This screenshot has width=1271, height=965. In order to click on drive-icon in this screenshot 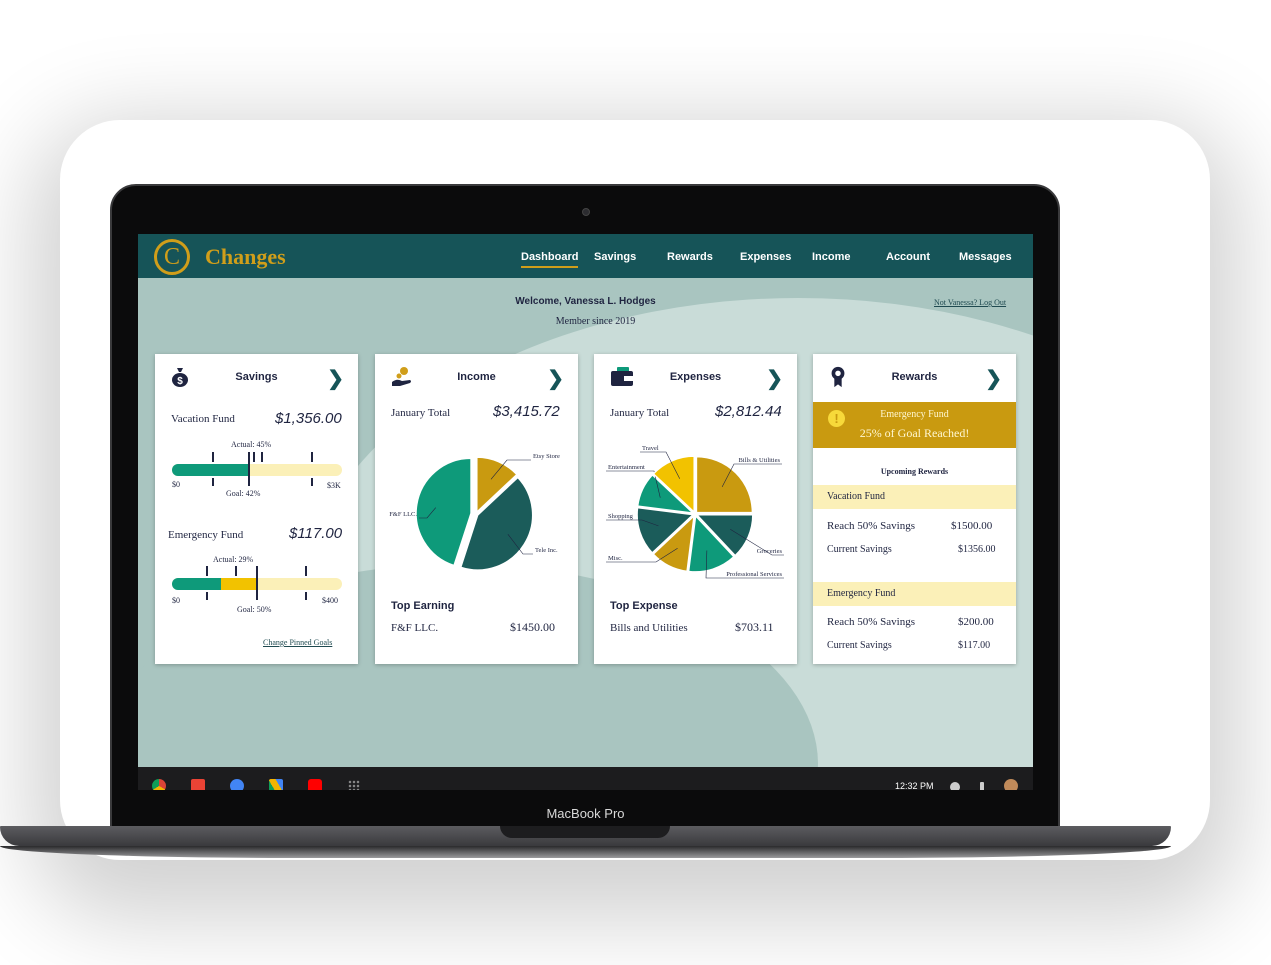, I will do `click(276, 784)`.